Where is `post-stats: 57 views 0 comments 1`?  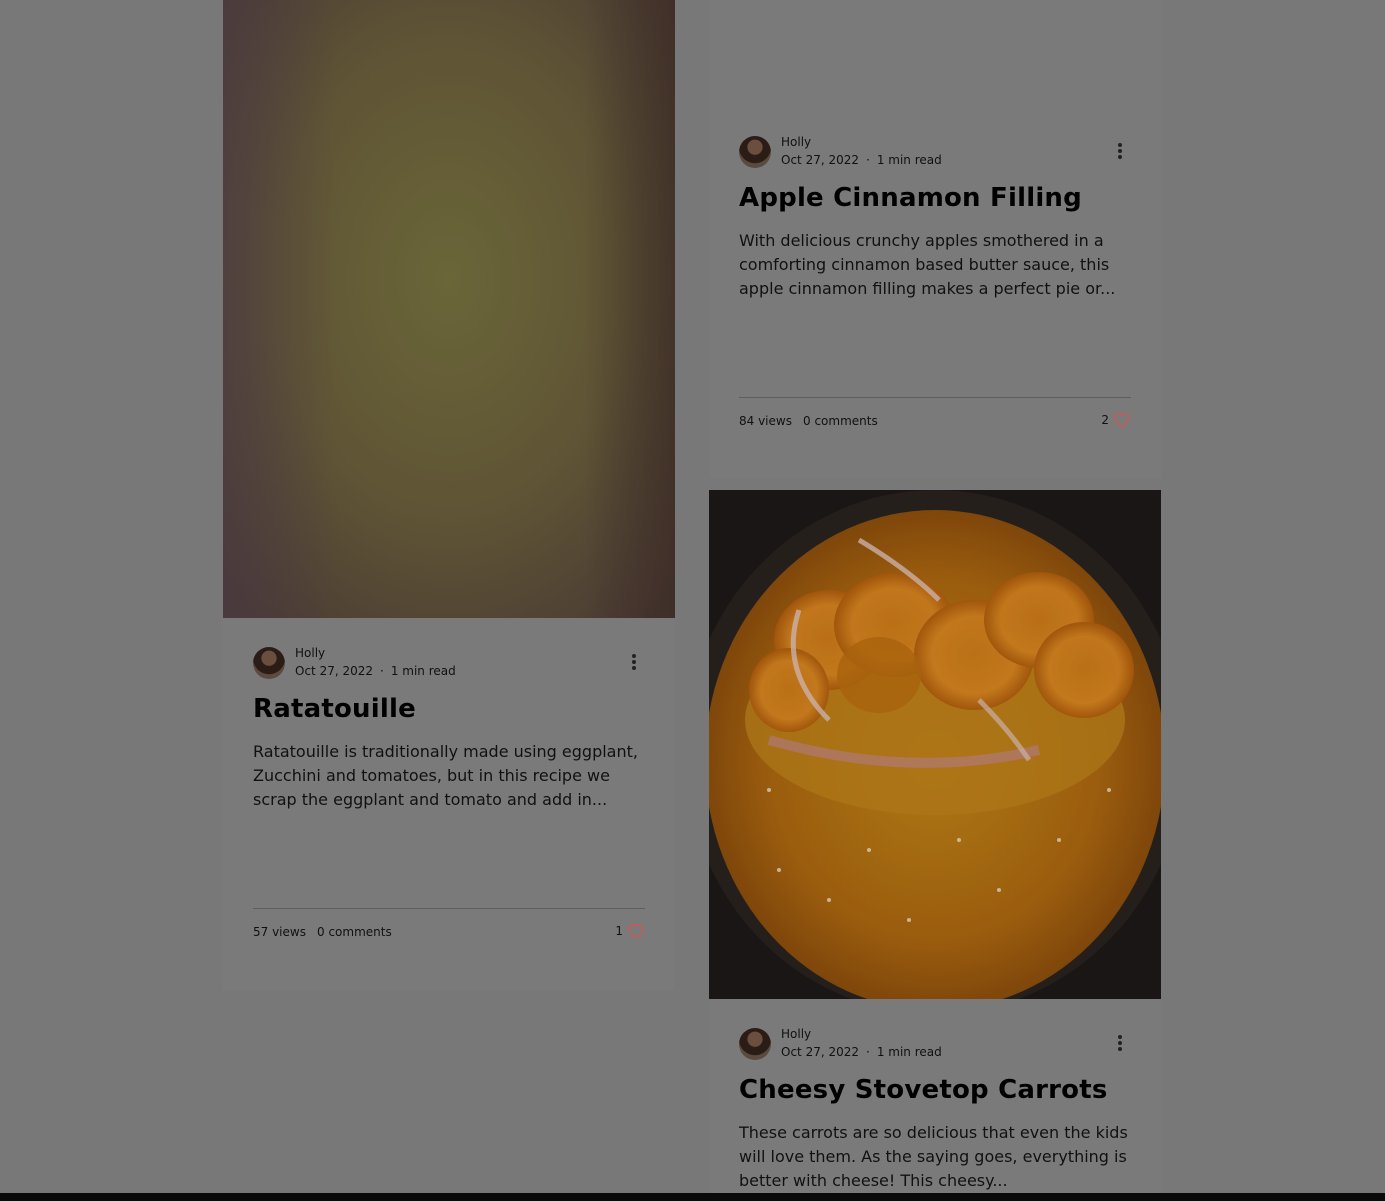
post-stats: 57 views 0 comments 1 is located at coordinates (449, 934).